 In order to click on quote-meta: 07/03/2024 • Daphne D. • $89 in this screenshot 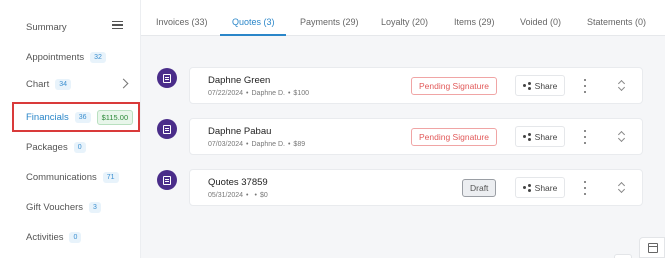, I will do `click(256, 144)`.